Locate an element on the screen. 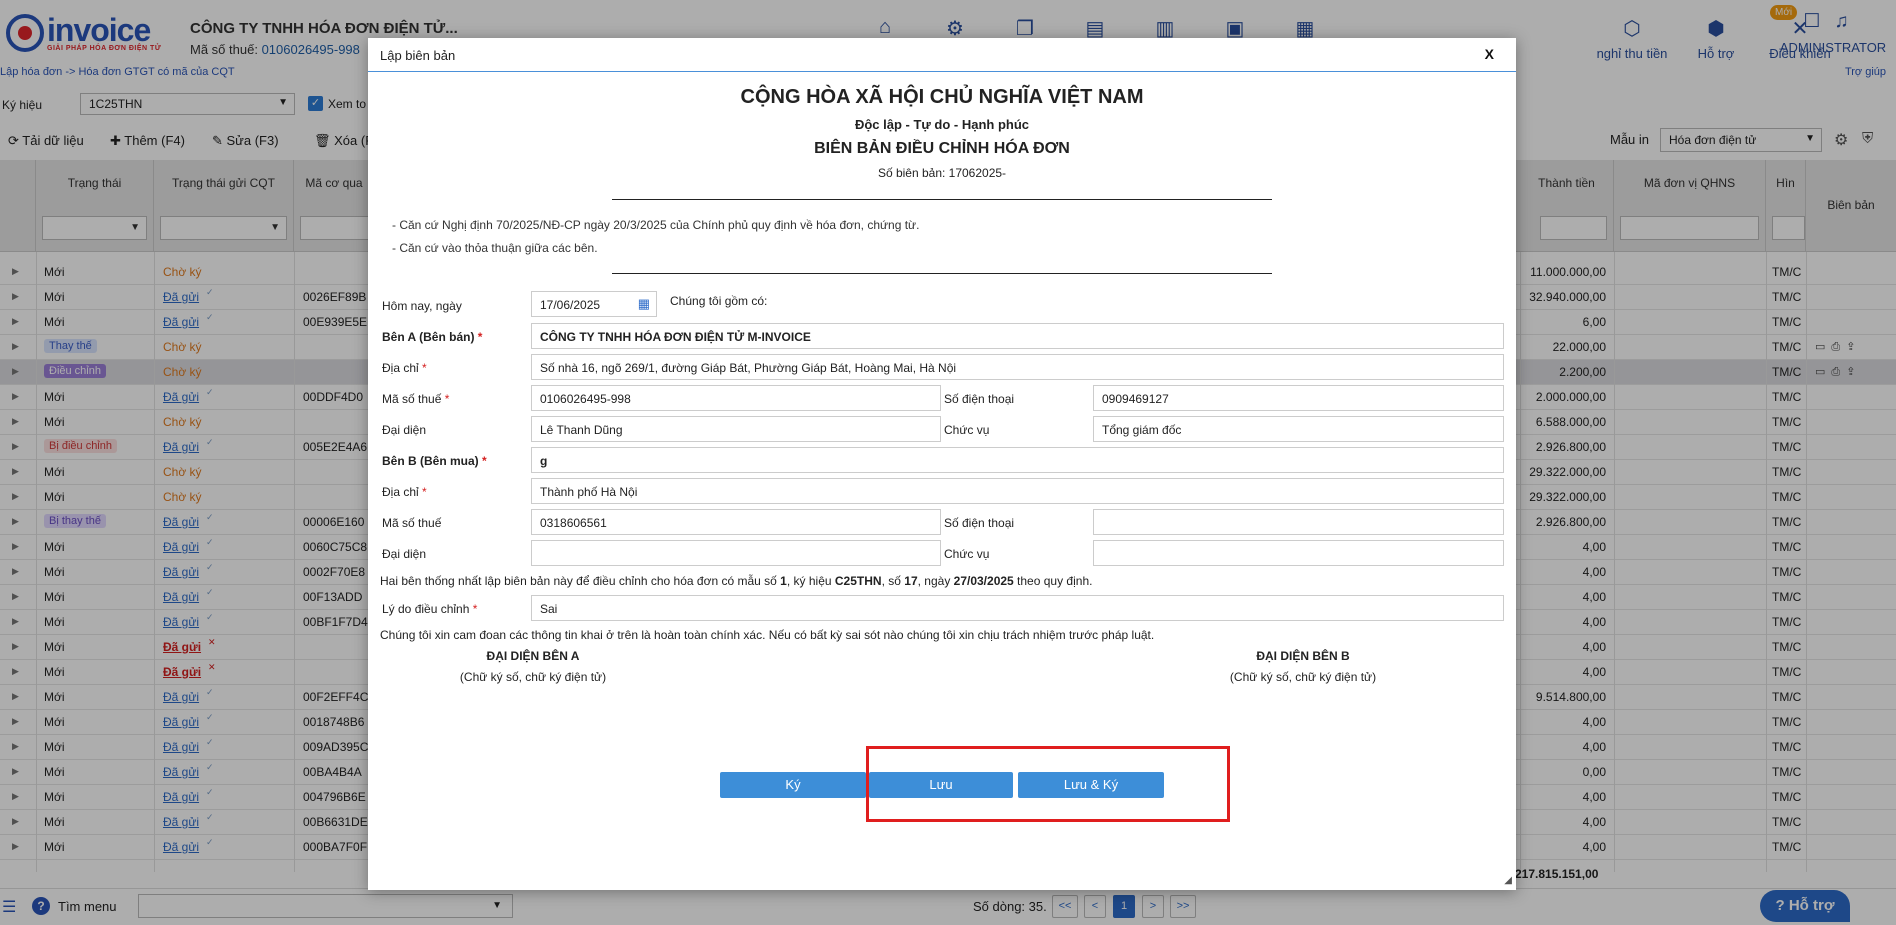 Image resolution: width=1896 pixels, height=925 pixels. legal-basis-2: - Căn cứ vào thỏa thuận giữa các bên. is located at coordinates (495, 248).